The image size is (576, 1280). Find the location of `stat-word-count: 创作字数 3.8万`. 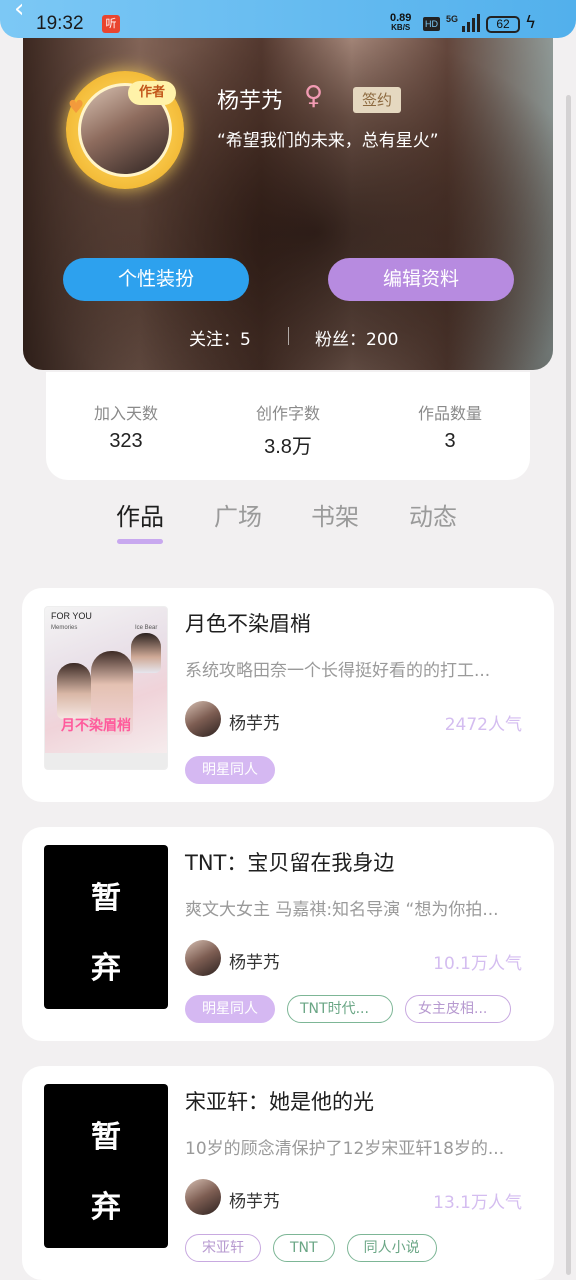

stat-word-count: 创作字数 3.8万 is located at coordinates (288, 429).